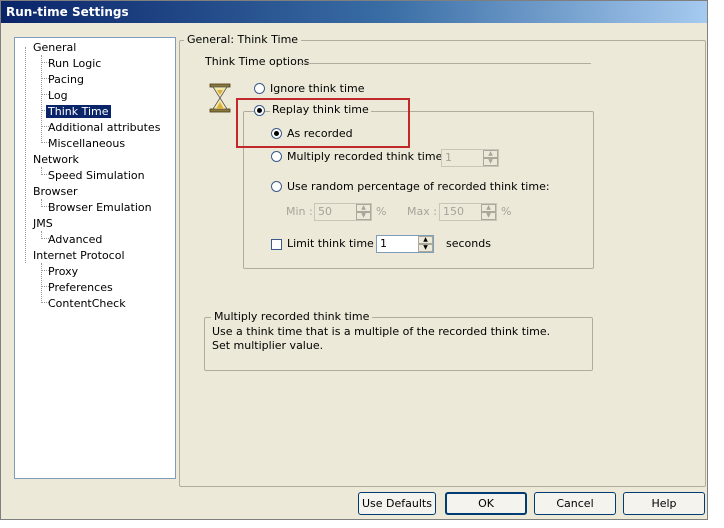  I want to click on tree-item-pacing: Pacing, so click(66, 79).